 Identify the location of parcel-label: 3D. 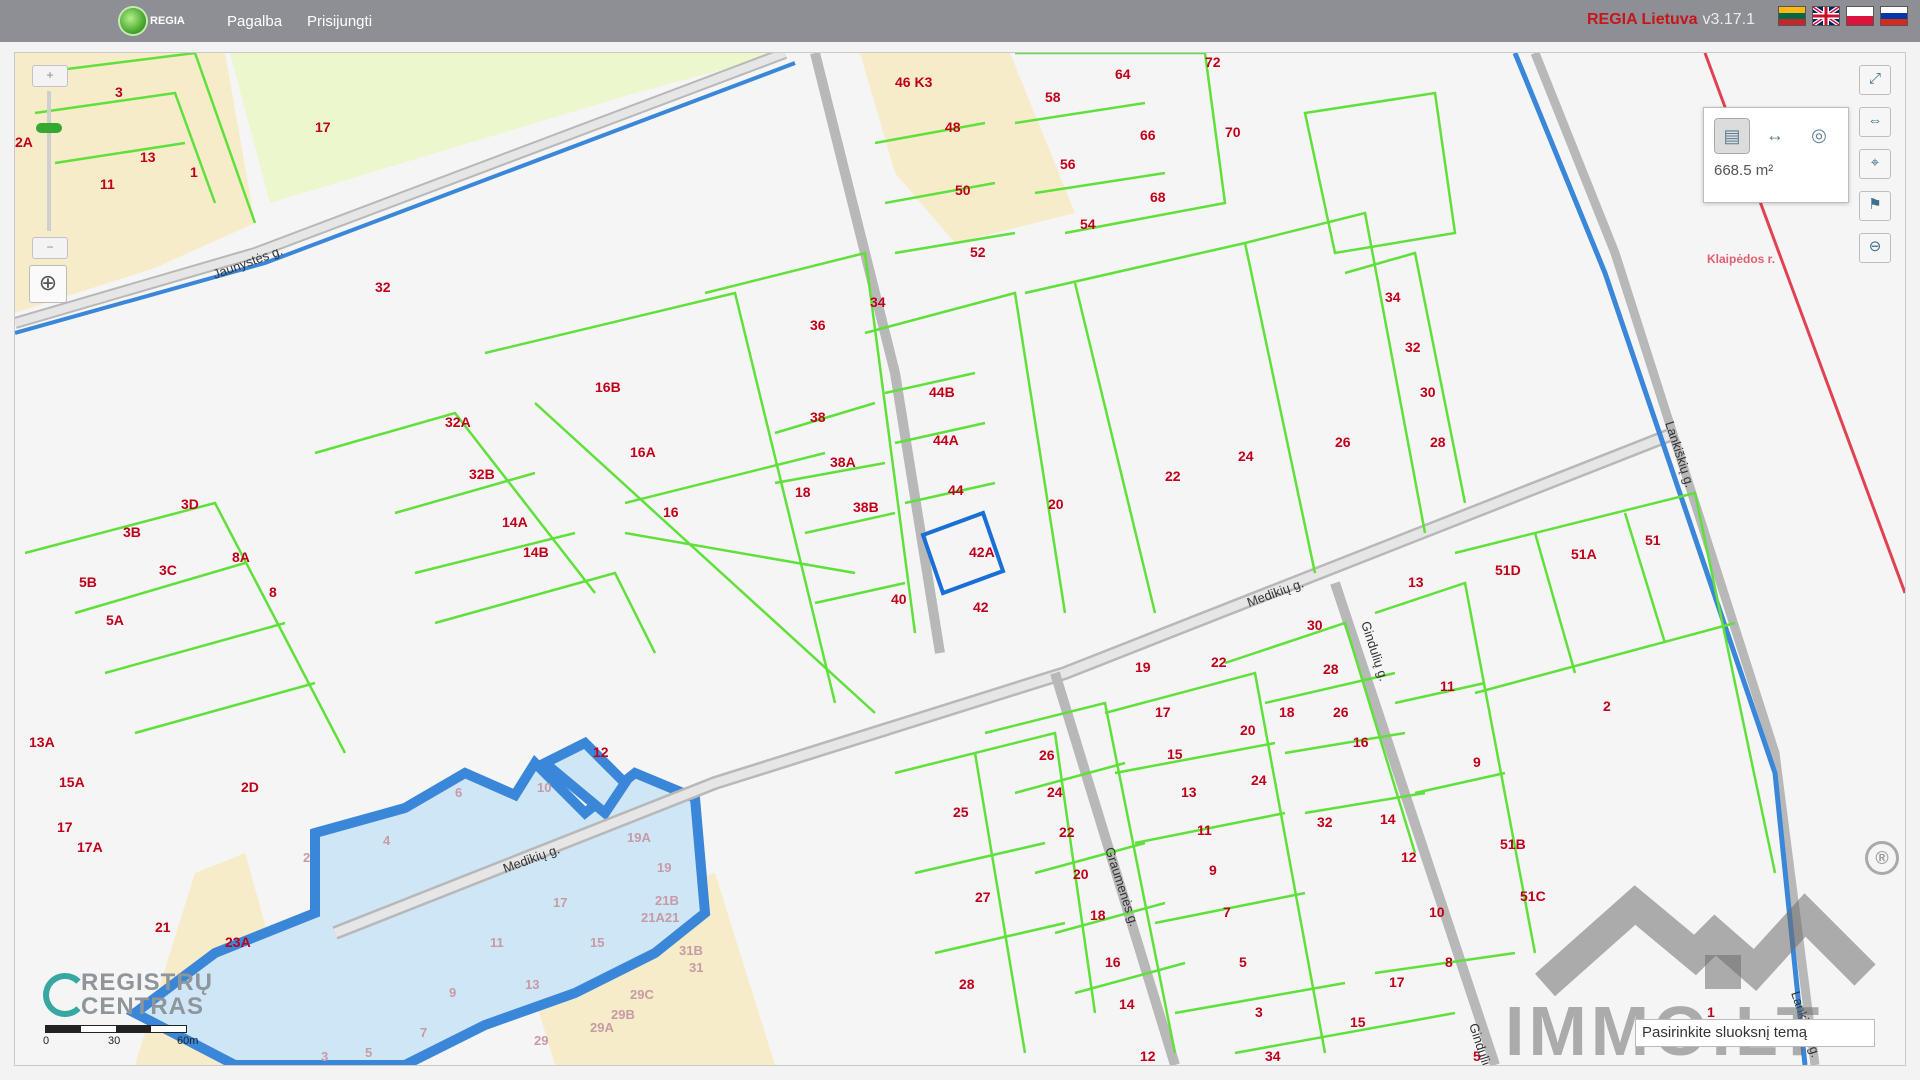
(190, 504).